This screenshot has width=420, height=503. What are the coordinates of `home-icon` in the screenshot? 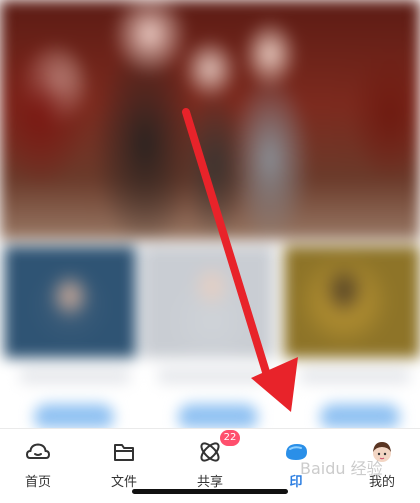 It's located at (38, 452).